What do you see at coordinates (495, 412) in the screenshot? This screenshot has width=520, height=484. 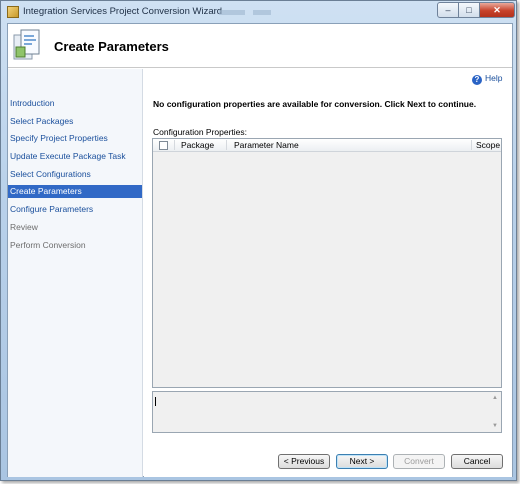 I see `details-scrollbar: ▲ ▼` at bounding box center [495, 412].